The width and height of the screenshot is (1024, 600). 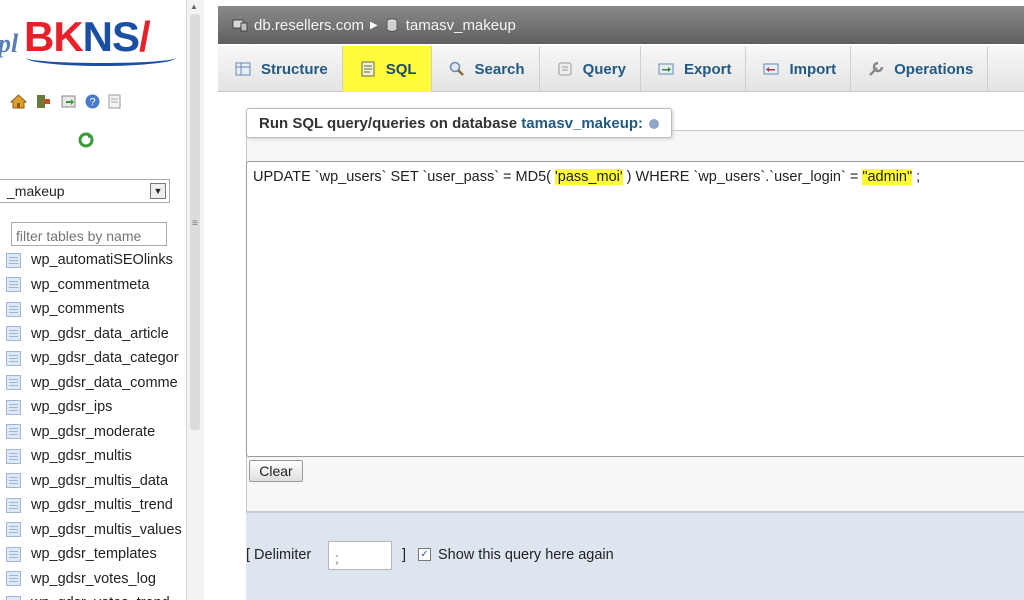 I want to click on tab-import: Import, so click(x=799, y=69).